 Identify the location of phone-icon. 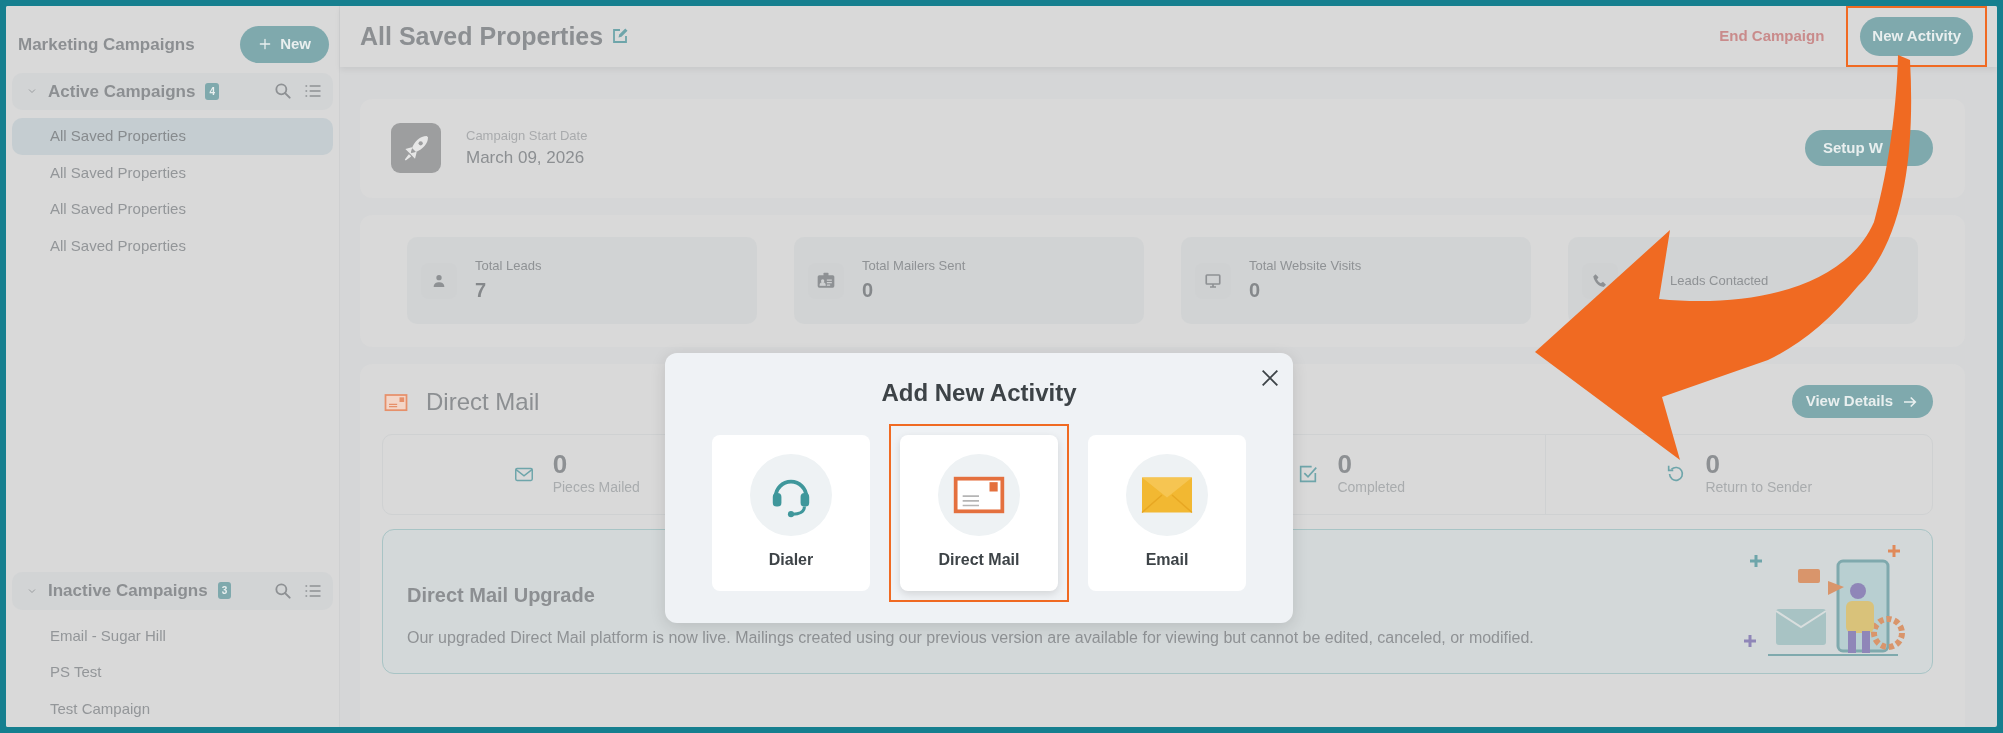
(1600, 280).